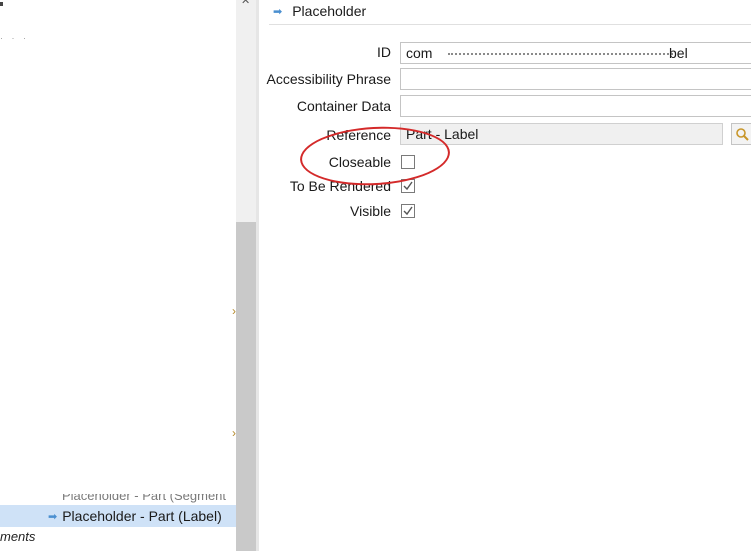  I want to click on container-data-label: Container Data, so click(343, 106).